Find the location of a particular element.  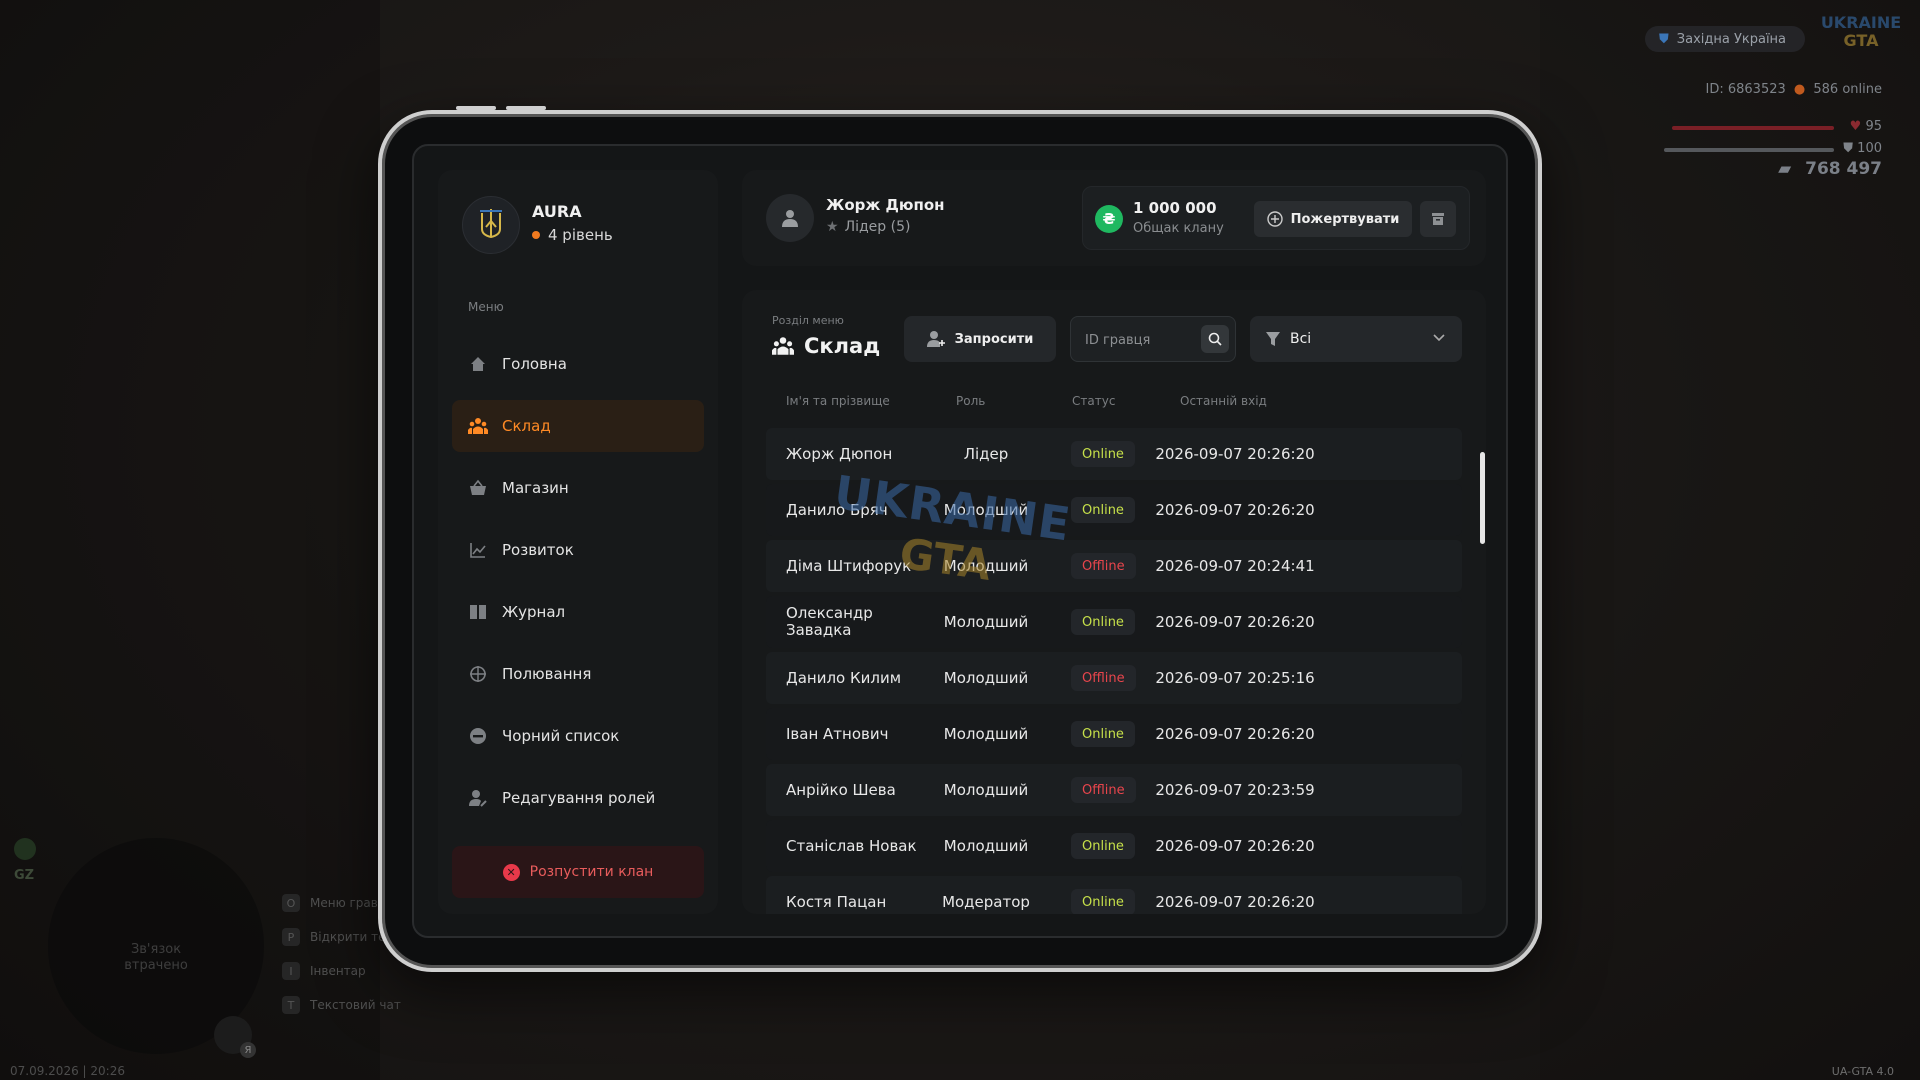

user-role: ★ Лідер (5) is located at coordinates (868, 227).